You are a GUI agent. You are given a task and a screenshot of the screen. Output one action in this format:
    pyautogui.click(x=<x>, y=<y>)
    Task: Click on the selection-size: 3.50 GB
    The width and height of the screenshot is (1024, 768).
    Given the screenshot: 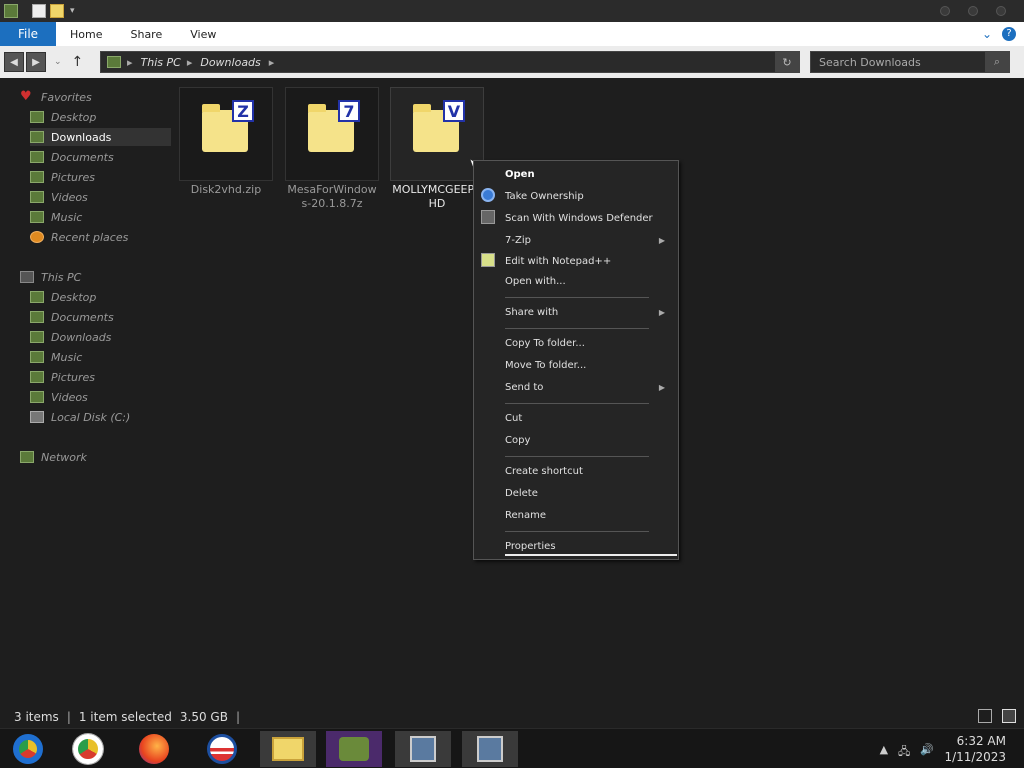 What is the action you would take?
    pyautogui.click(x=203, y=717)
    